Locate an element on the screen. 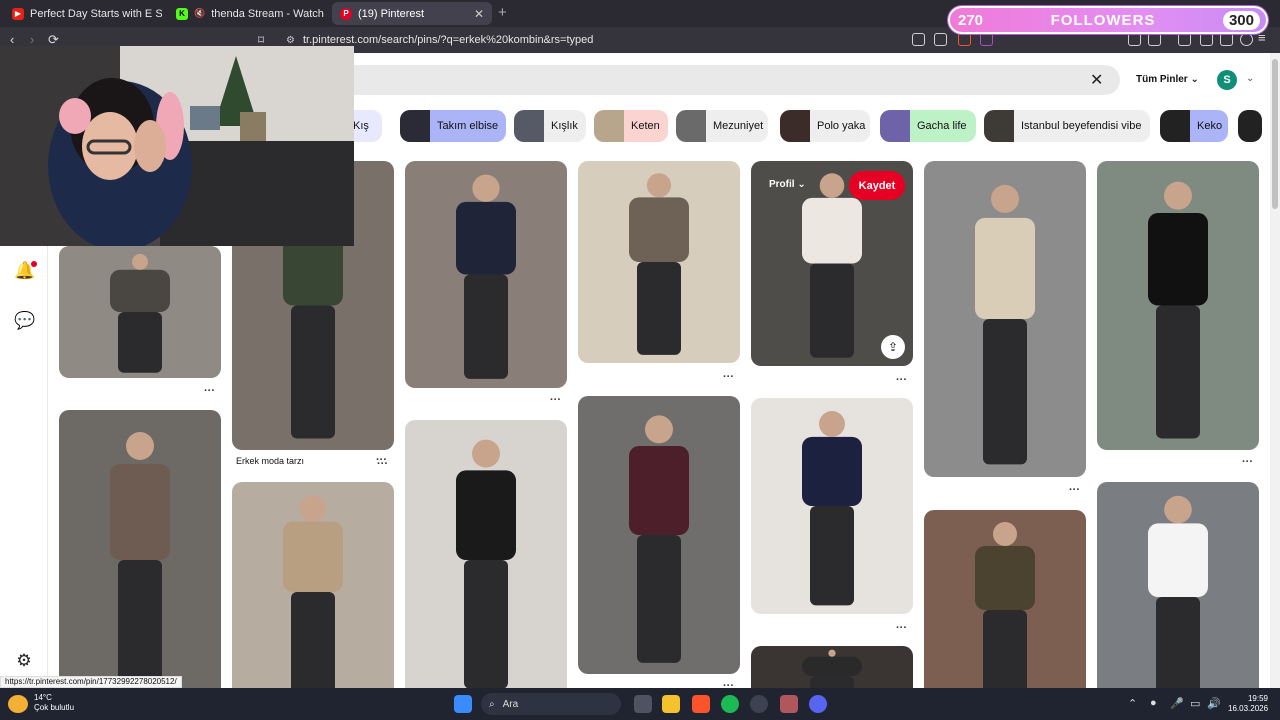 The height and width of the screenshot is (720, 1280). chip-5: Mezuniyet is located at coordinates (722, 126).